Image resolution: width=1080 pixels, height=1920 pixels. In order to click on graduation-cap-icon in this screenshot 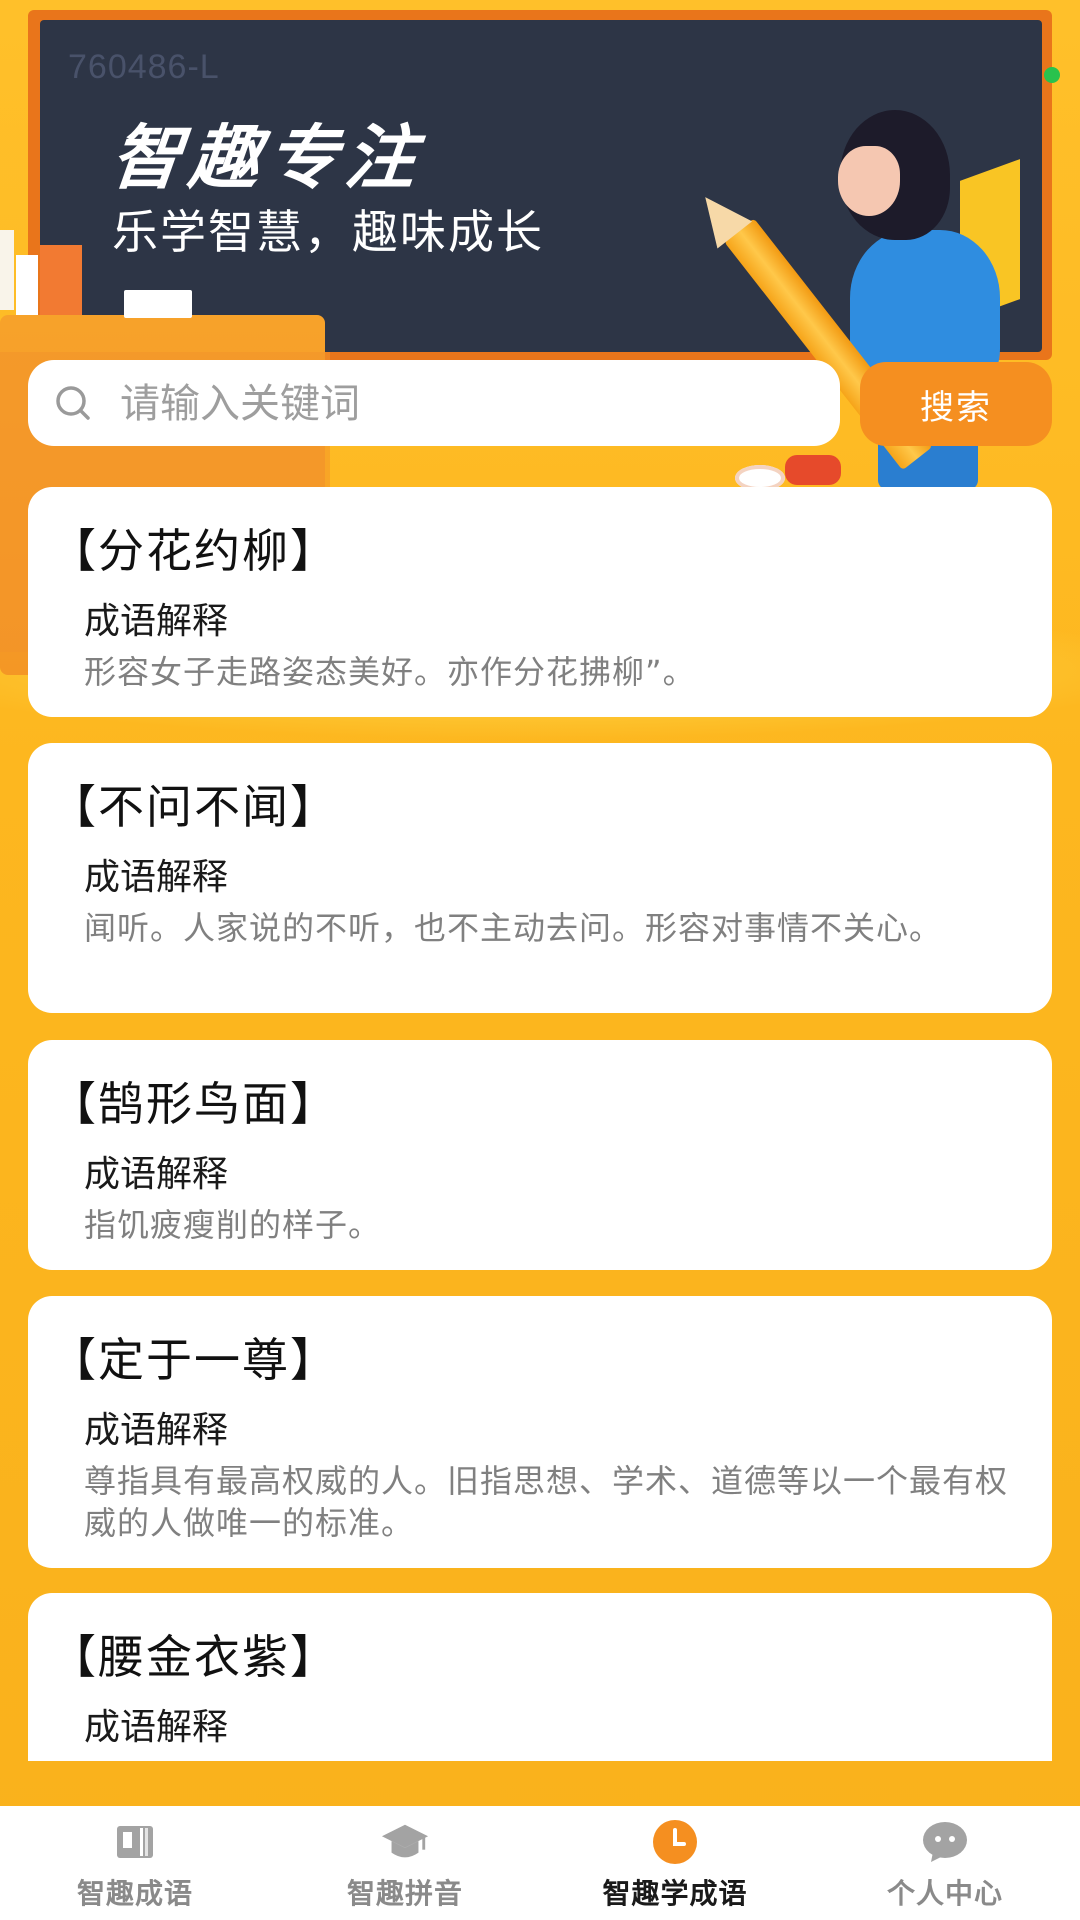, I will do `click(405, 1842)`.